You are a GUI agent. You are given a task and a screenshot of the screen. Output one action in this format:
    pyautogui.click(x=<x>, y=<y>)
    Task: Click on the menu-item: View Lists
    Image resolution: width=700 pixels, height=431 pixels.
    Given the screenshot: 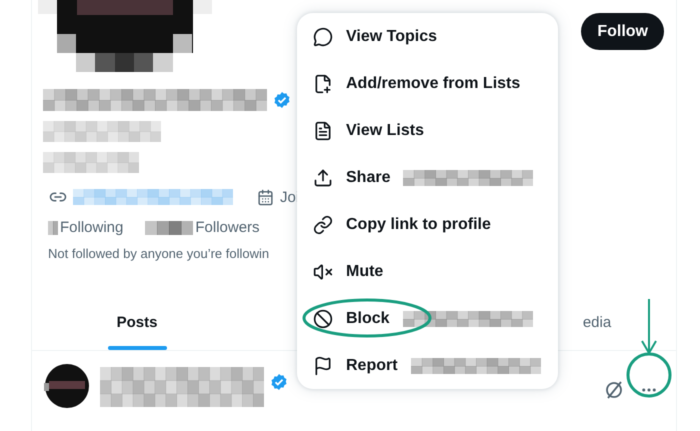 What is the action you would take?
    pyautogui.click(x=427, y=130)
    